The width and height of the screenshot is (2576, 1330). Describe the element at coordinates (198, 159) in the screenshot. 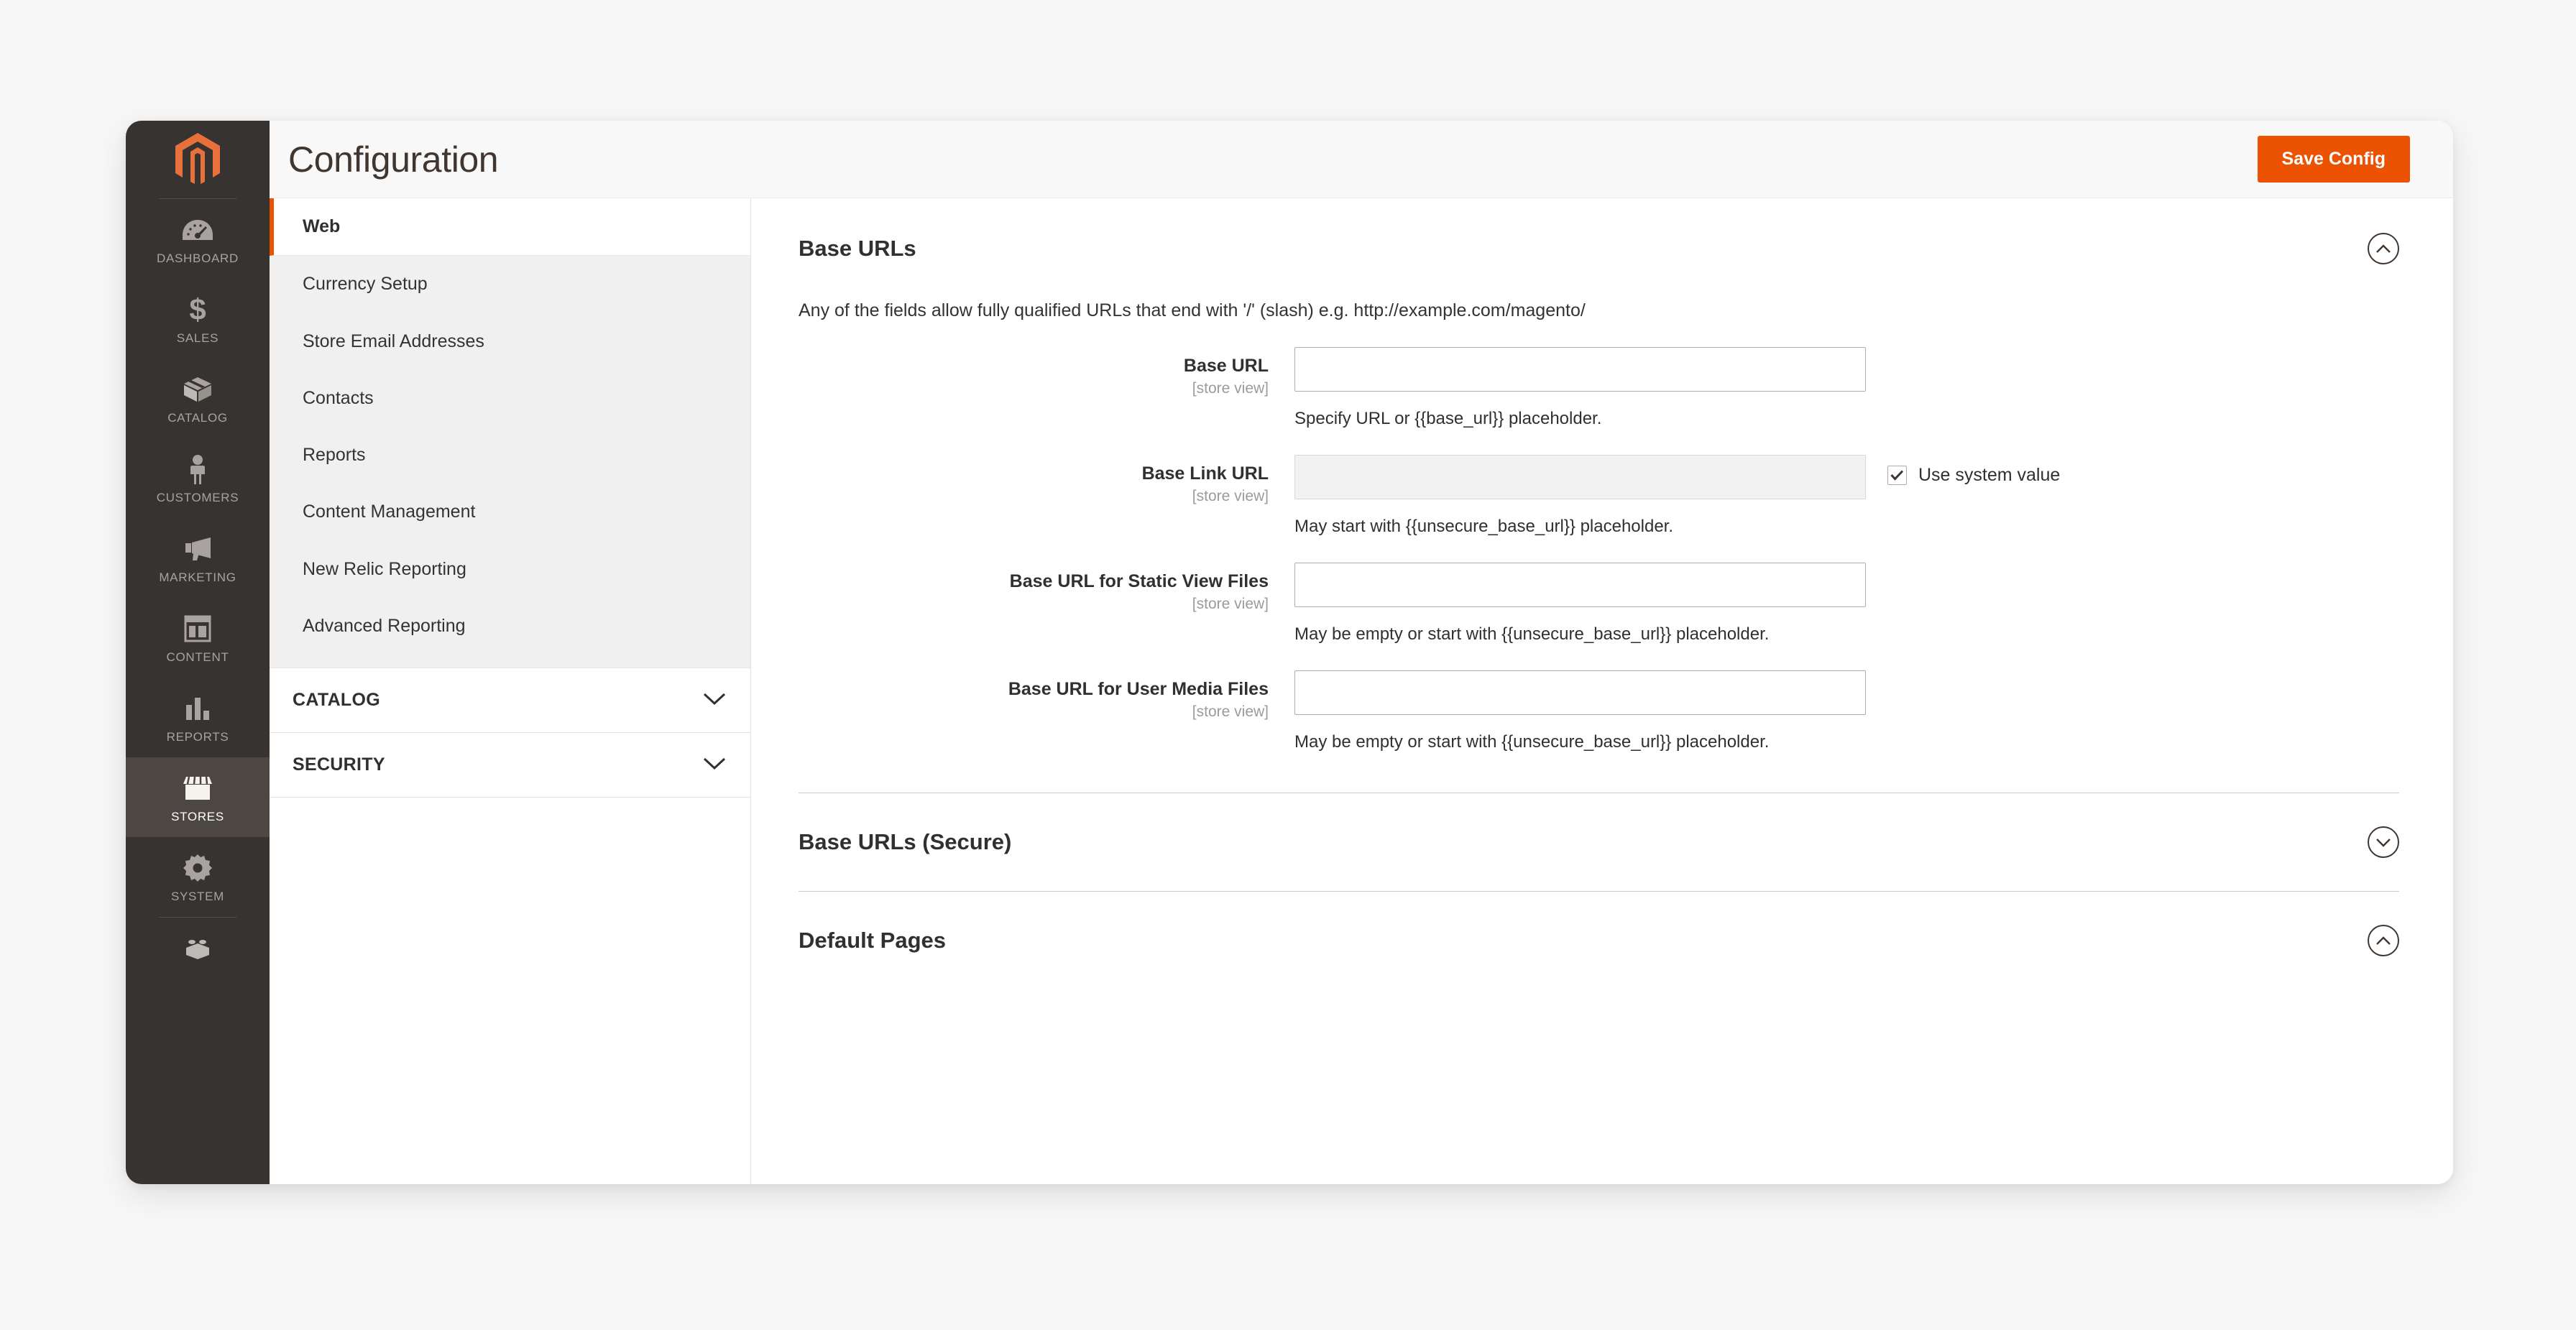

I see `magento-logo` at that location.